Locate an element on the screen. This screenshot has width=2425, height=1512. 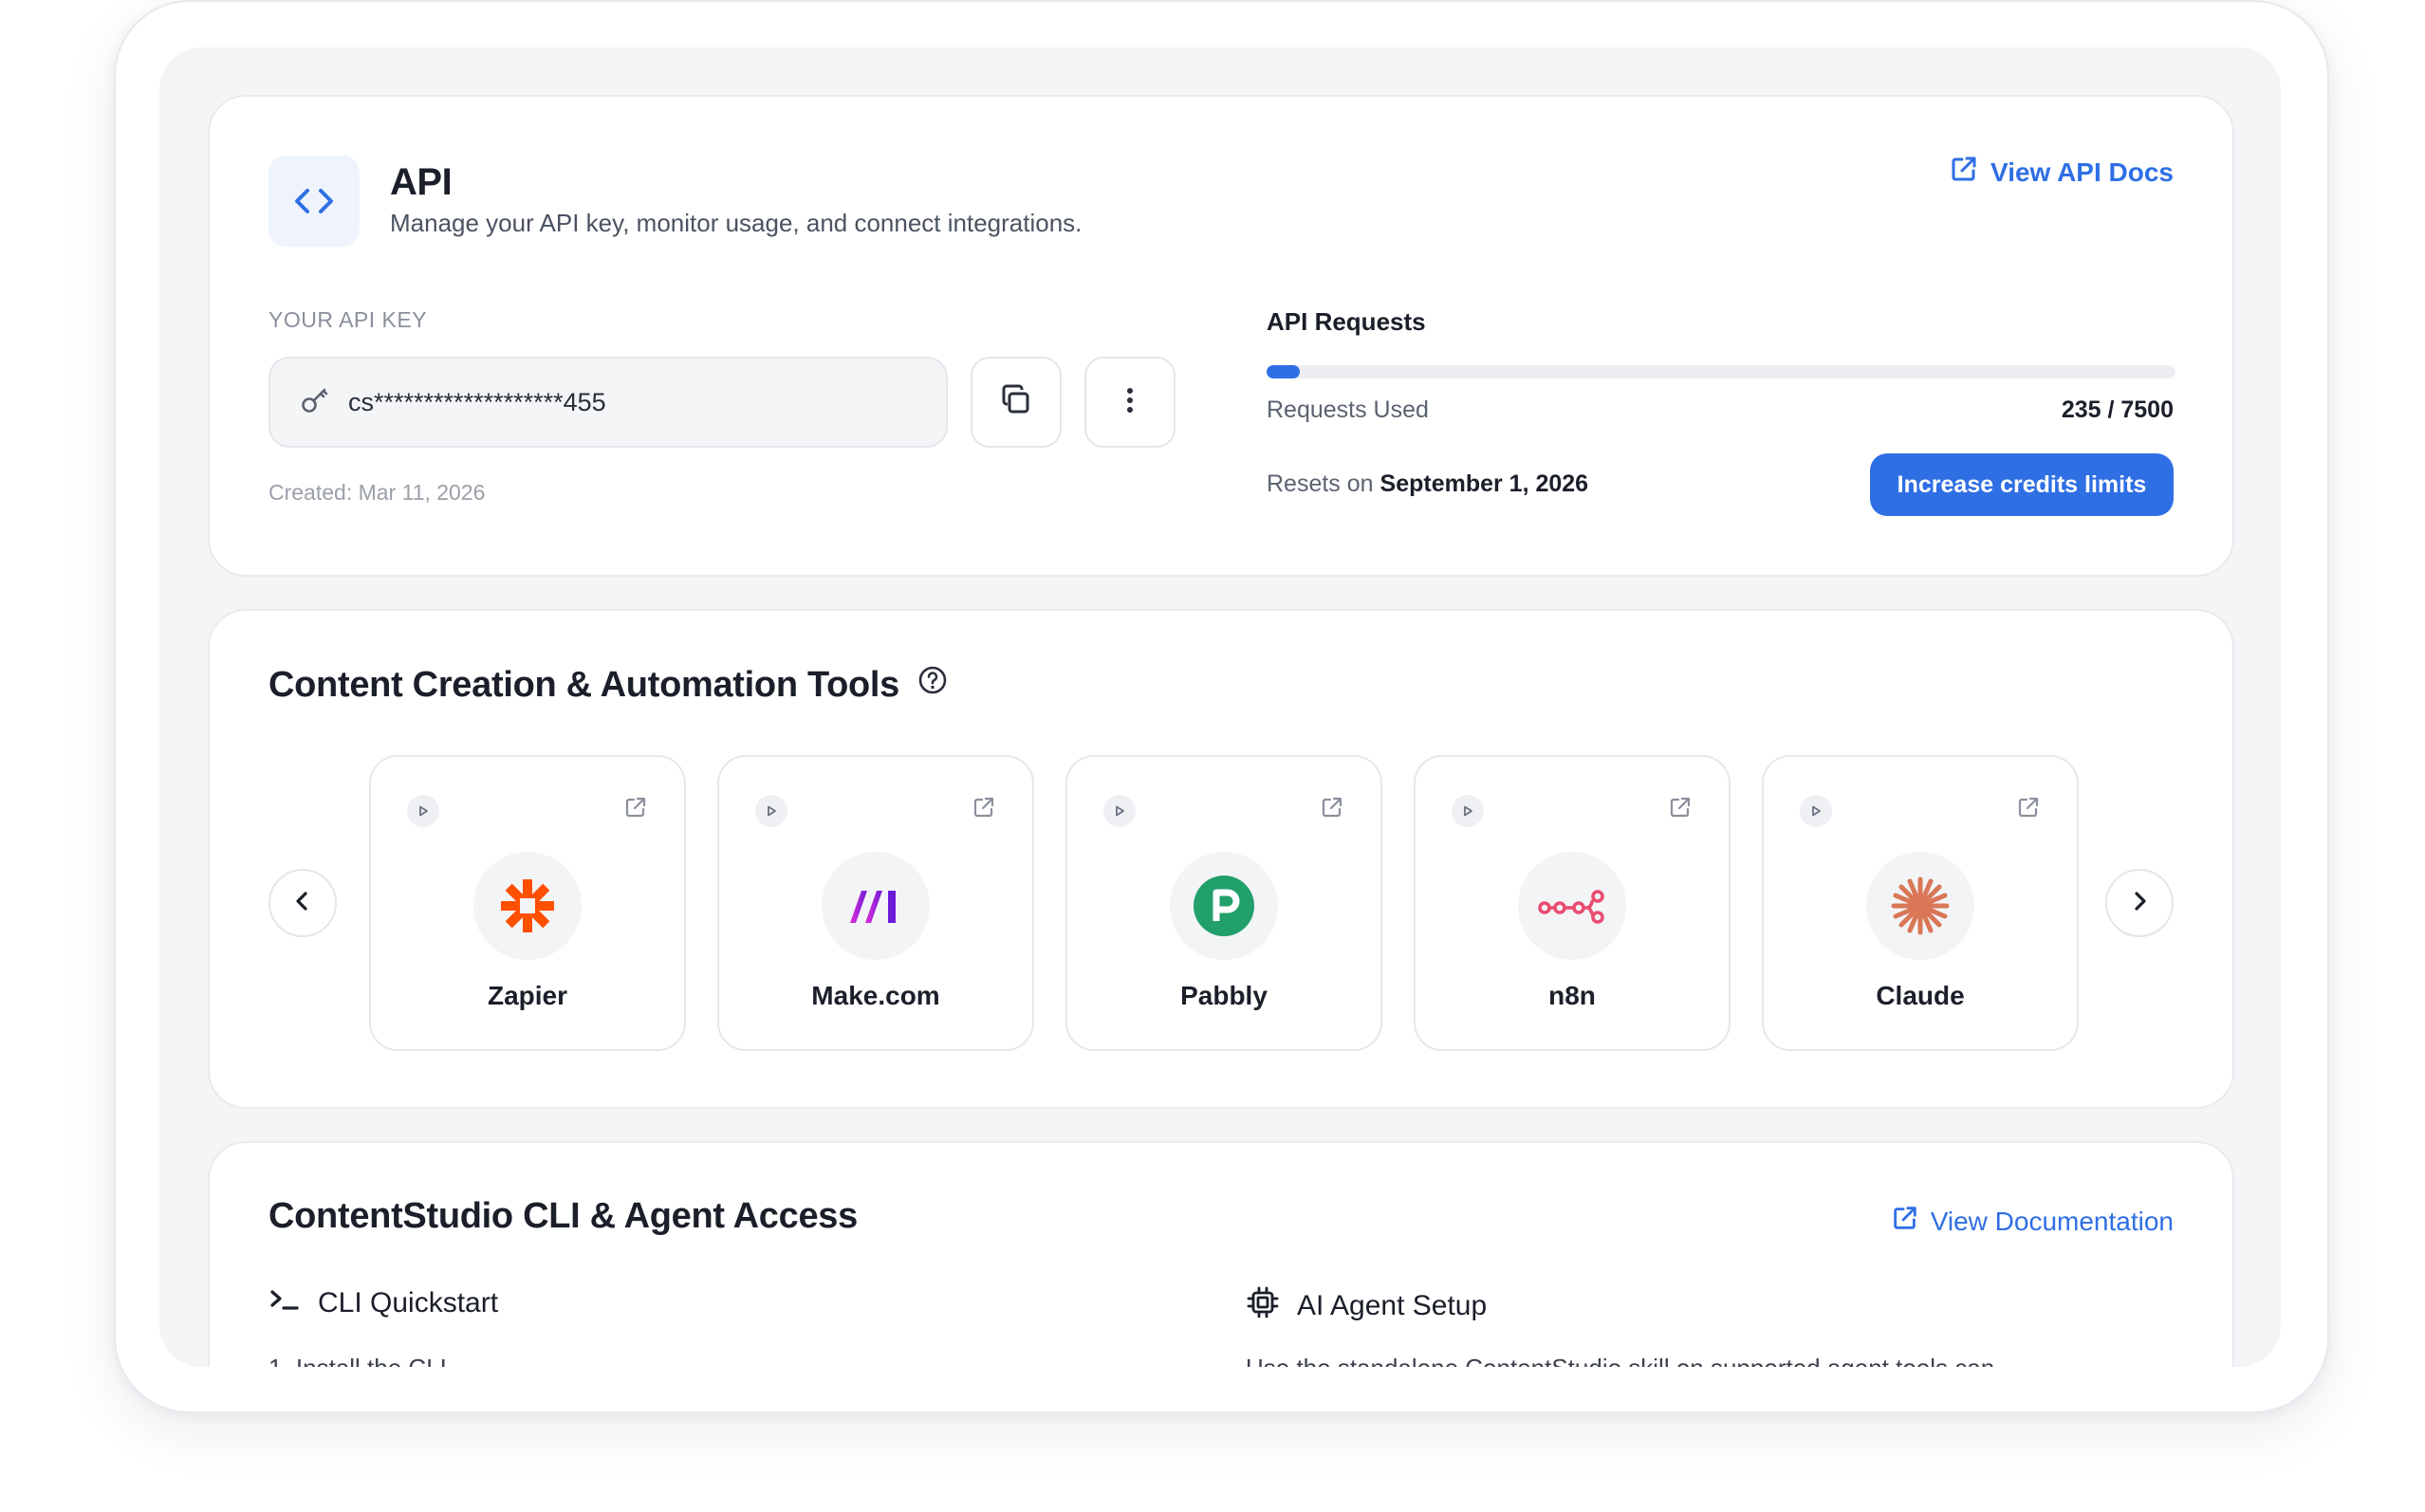
tool-name: Make.com is located at coordinates (875, 995).